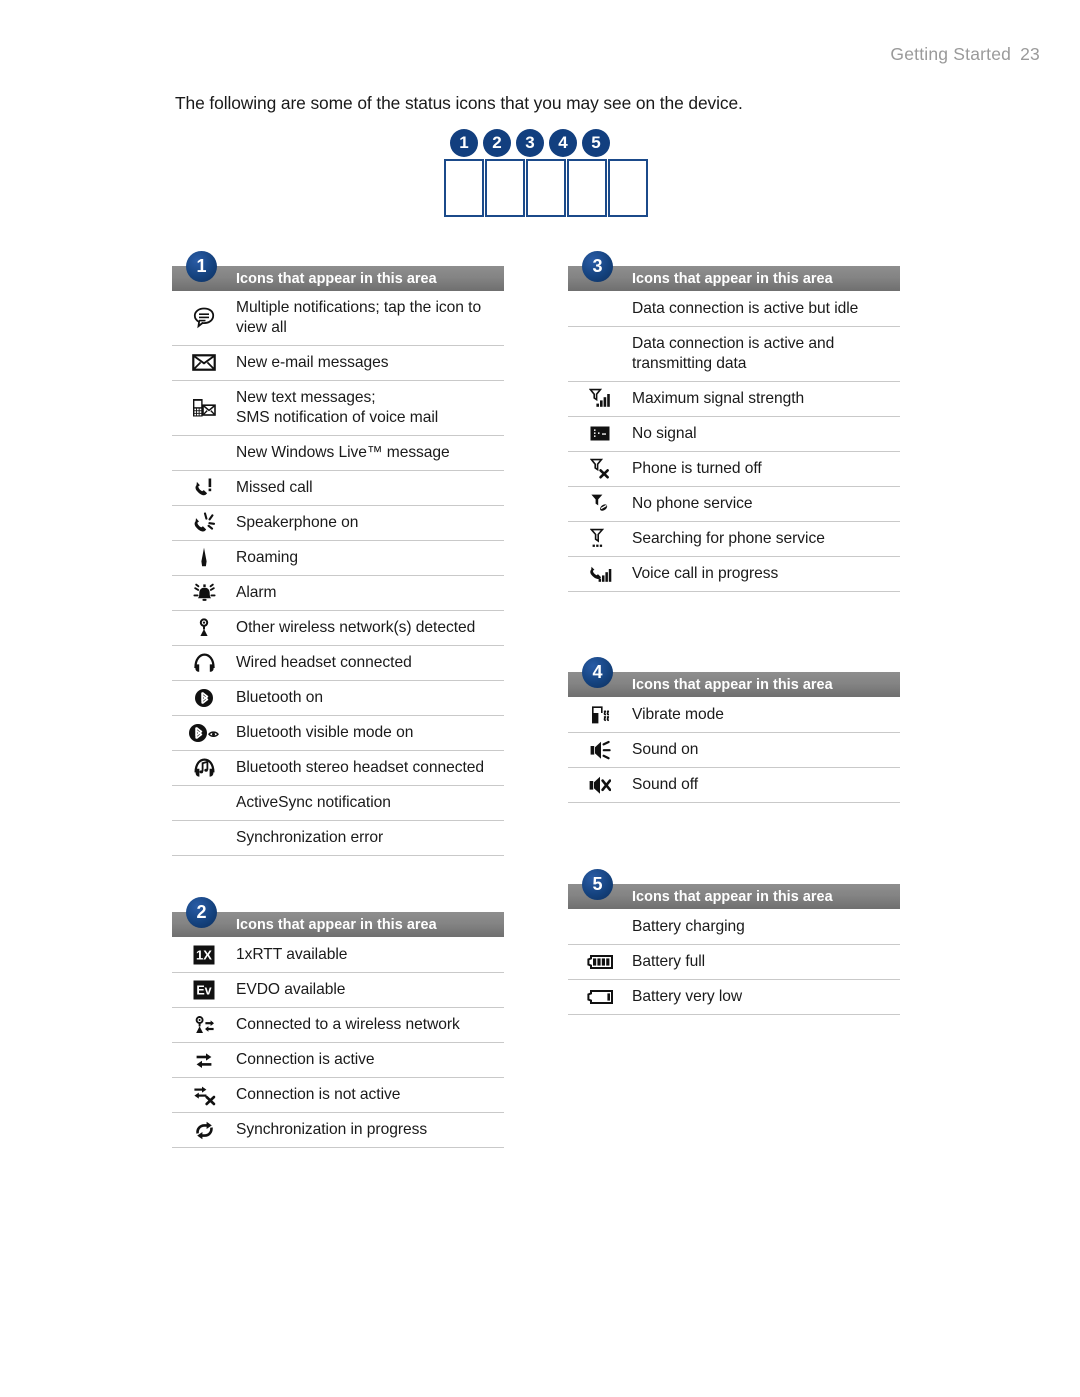  I want to click on table-row: 1X 1xRTT available, so click(338, 954).